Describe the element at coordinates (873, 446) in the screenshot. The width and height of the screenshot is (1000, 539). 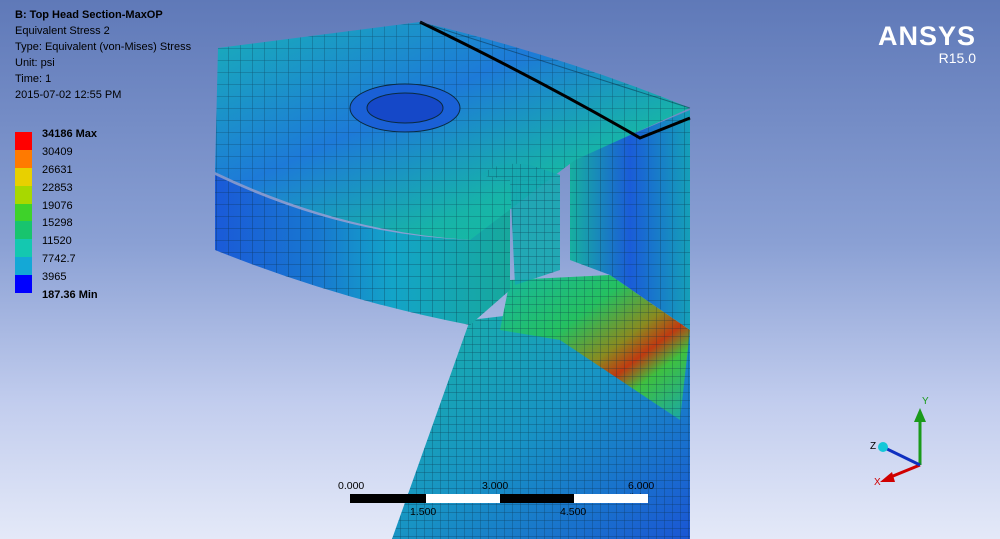
I see `axis-z-label: Z` at that location.